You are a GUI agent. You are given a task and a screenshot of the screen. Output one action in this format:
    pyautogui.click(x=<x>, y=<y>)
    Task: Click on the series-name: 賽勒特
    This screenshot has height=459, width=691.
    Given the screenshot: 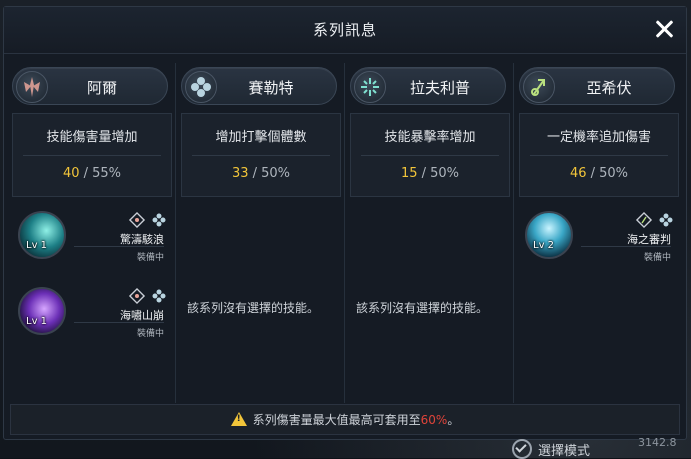 What is the action you would take?
    pyautogui.click(x=271, y=88)
    